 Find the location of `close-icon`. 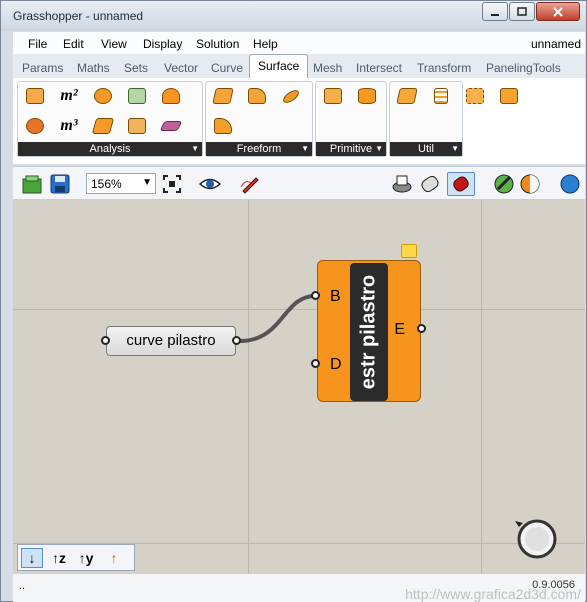

close-icon is located at coordinates (558, 11).